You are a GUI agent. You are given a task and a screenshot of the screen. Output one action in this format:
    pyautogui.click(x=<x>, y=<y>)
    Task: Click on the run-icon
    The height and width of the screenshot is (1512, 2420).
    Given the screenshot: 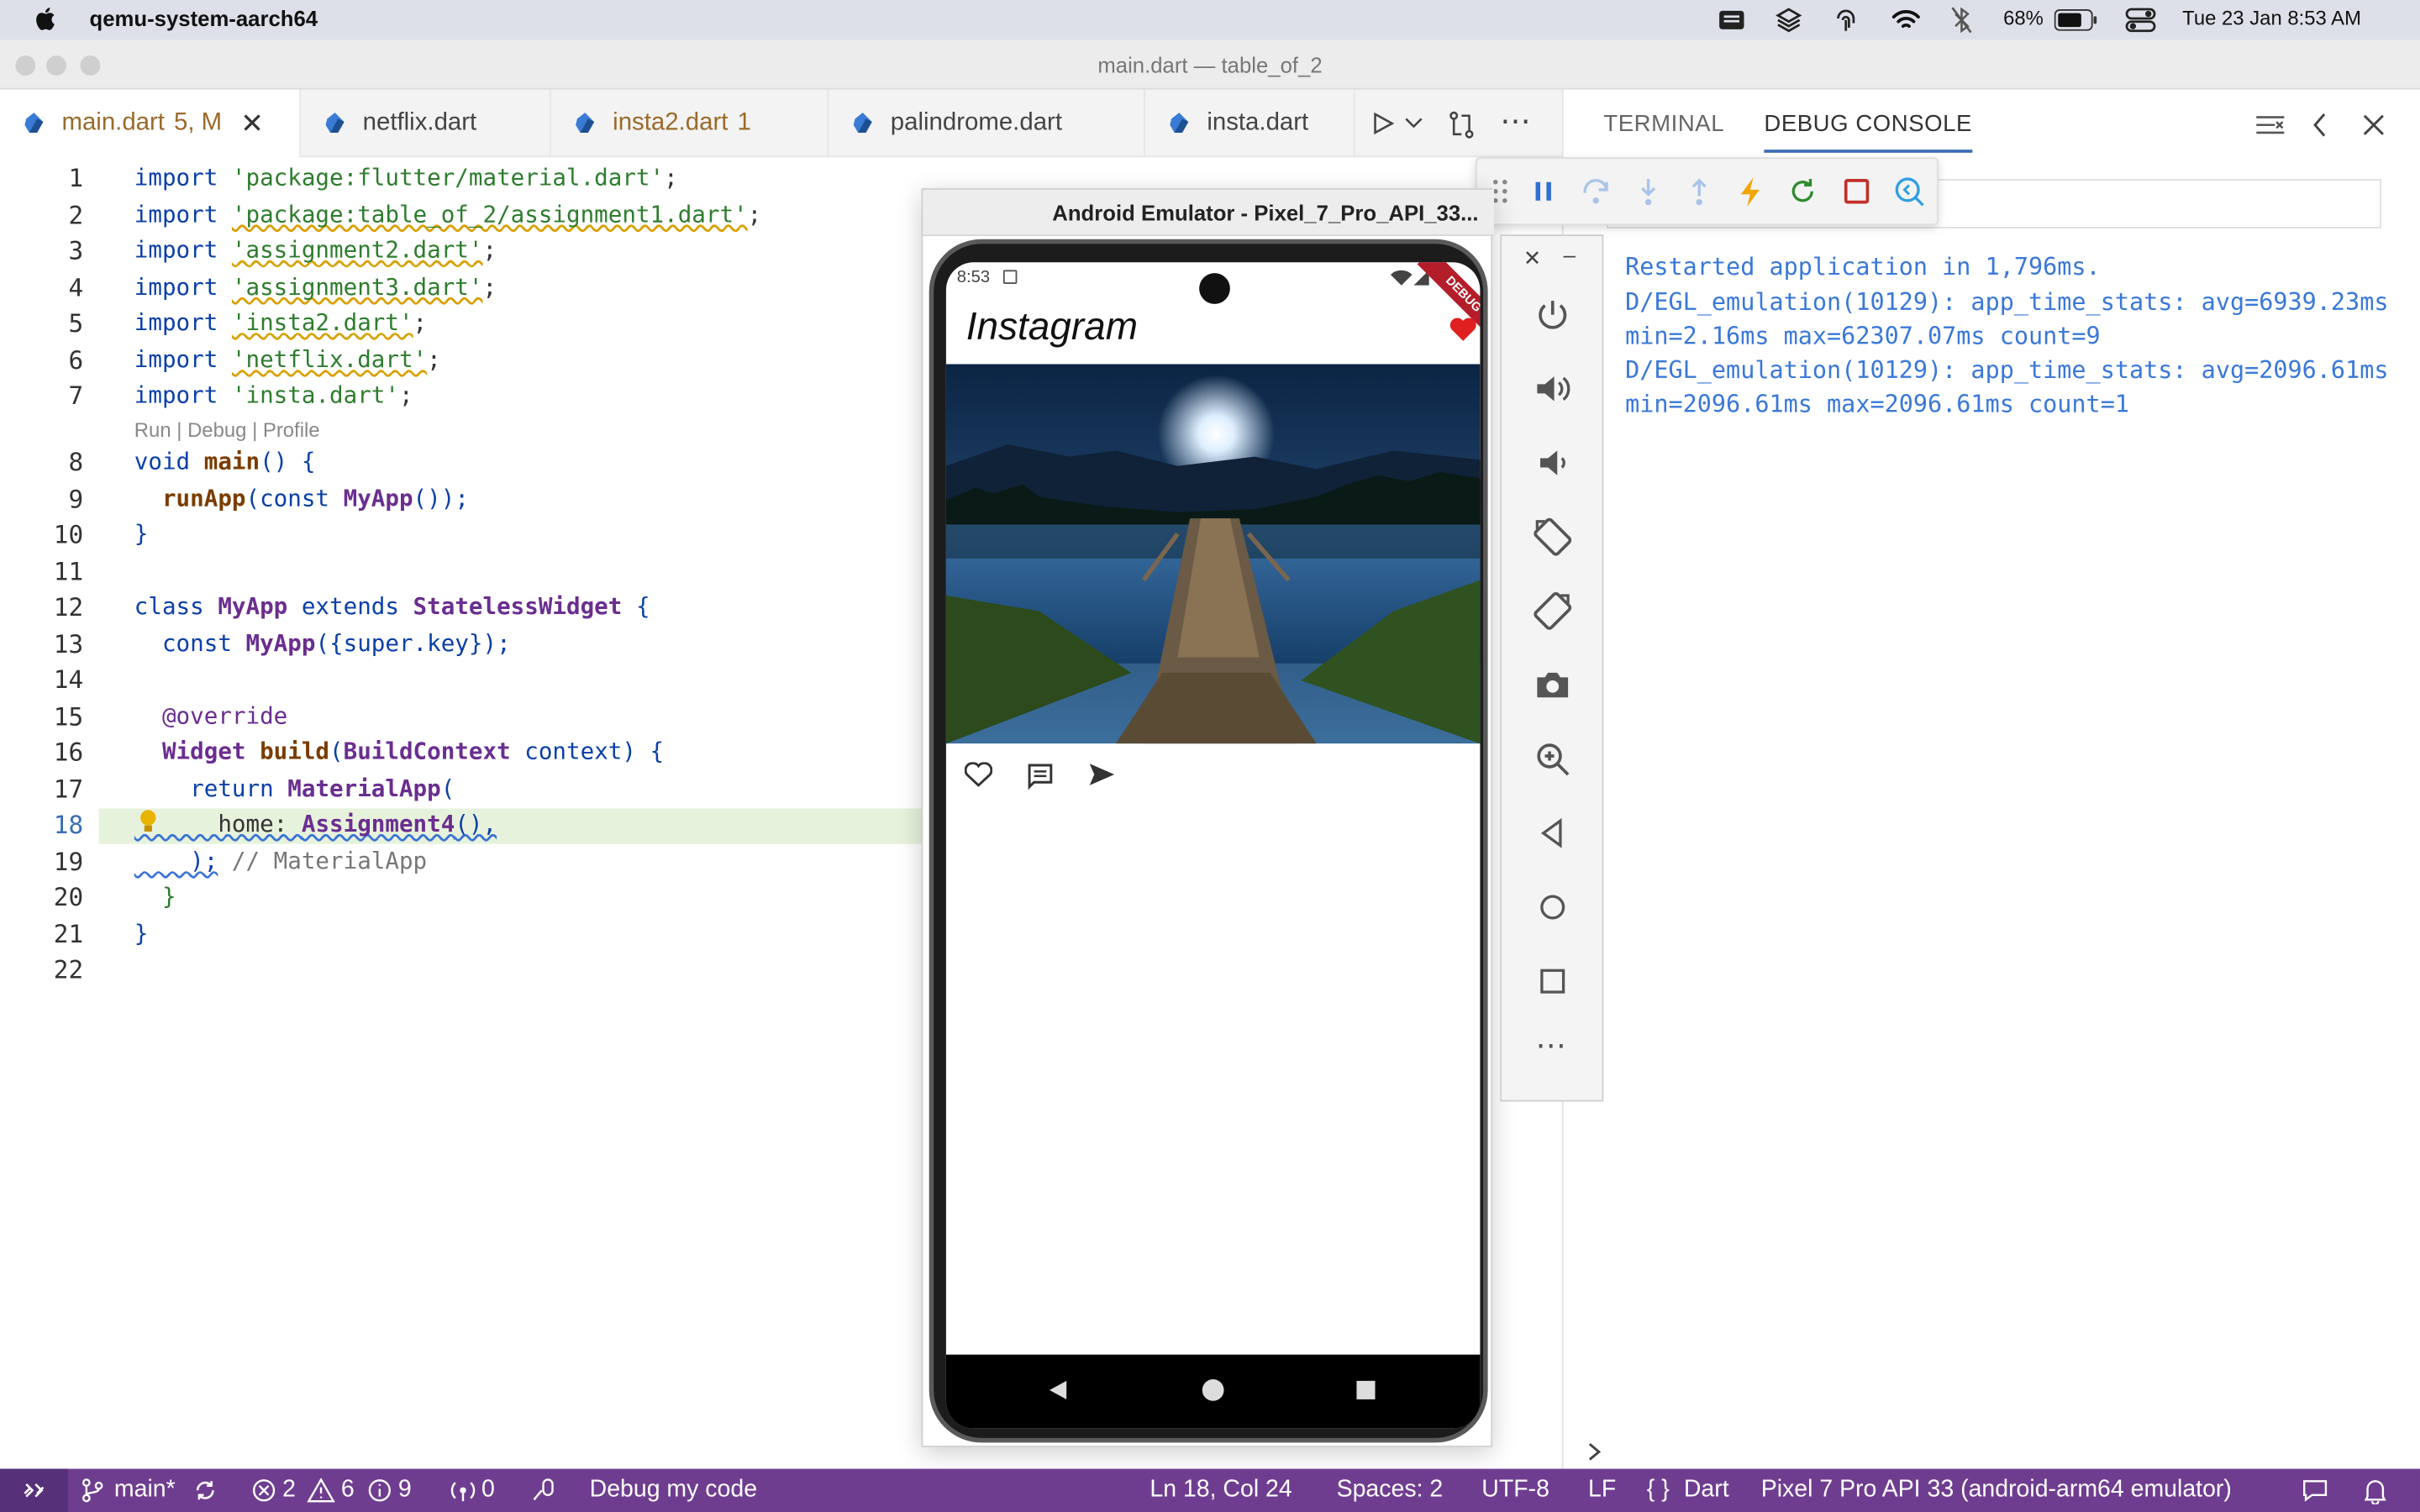 What is the action you would take?
    pyautogui.click(x=1382, y=123)
    